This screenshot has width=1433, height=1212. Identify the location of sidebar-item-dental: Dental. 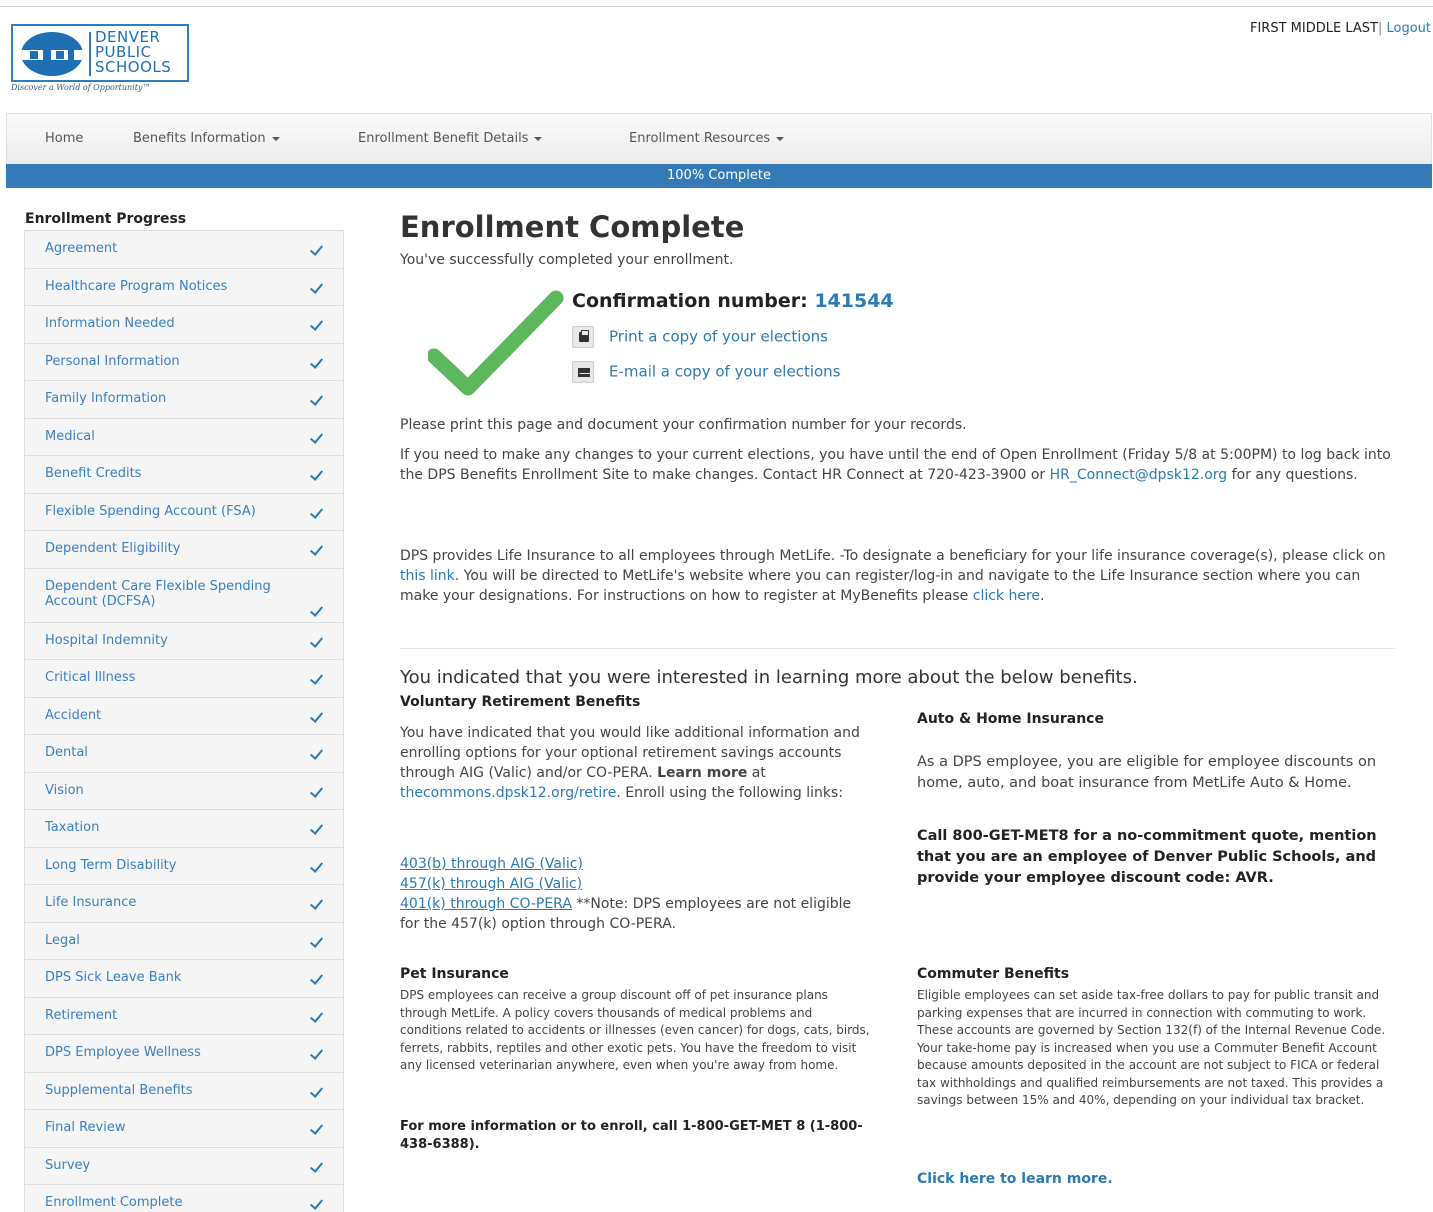
(184, 754).